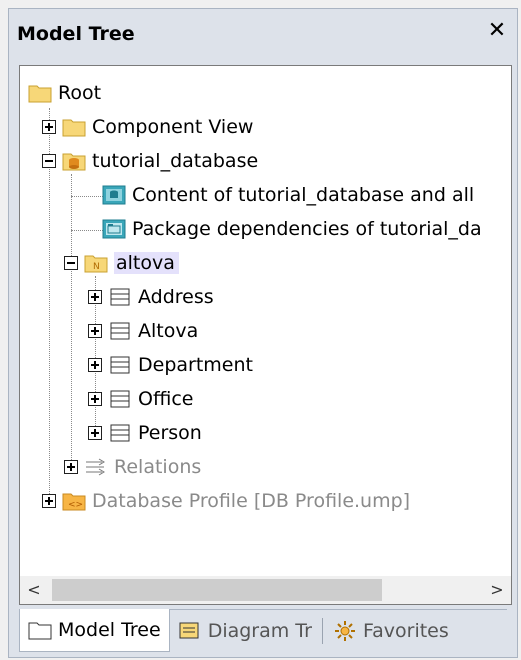 This screenshot has height=660, width=521. Describe the element at coordinates (114, 229) in the screenshot. I see `package-diagram-icon` at that location.